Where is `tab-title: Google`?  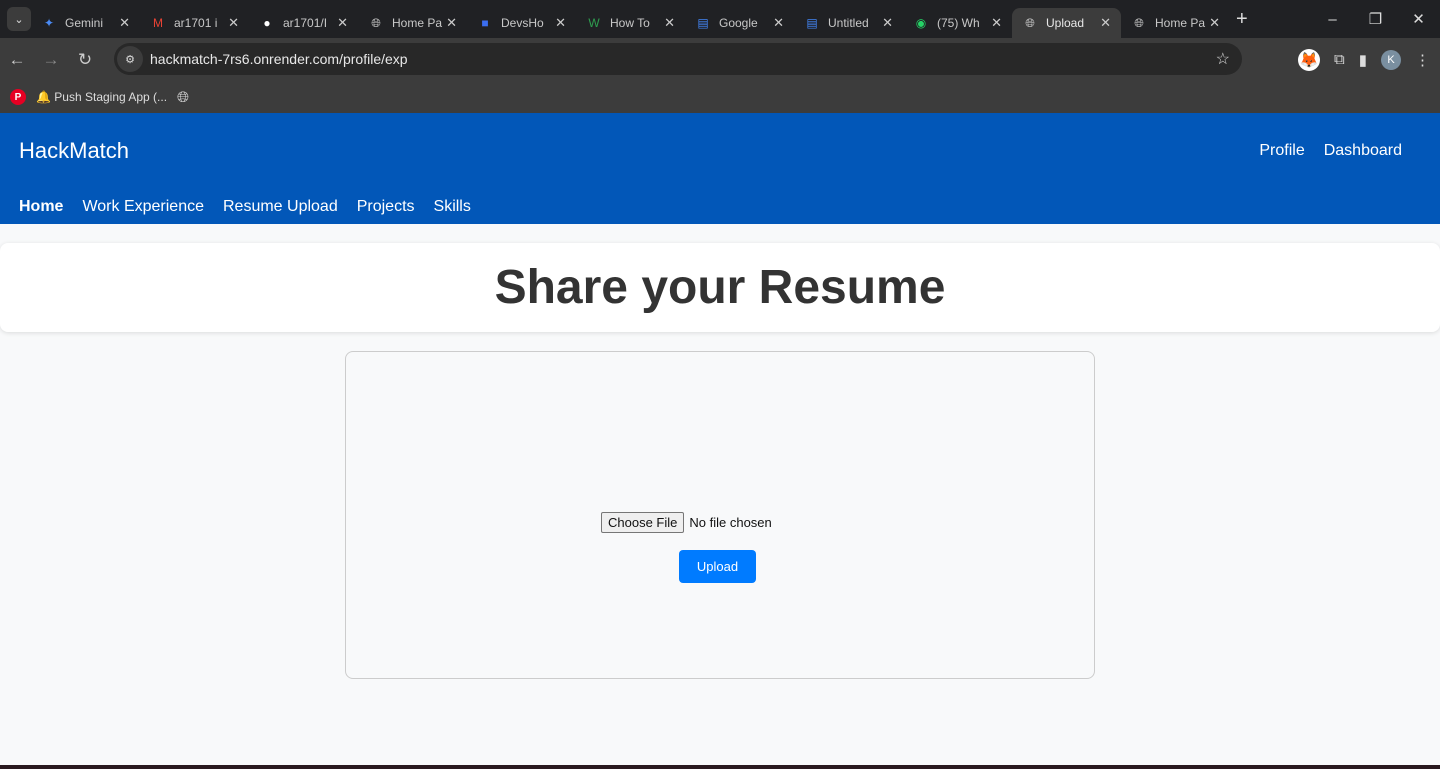 tab-title: Google is located at coordinates (738, 23).